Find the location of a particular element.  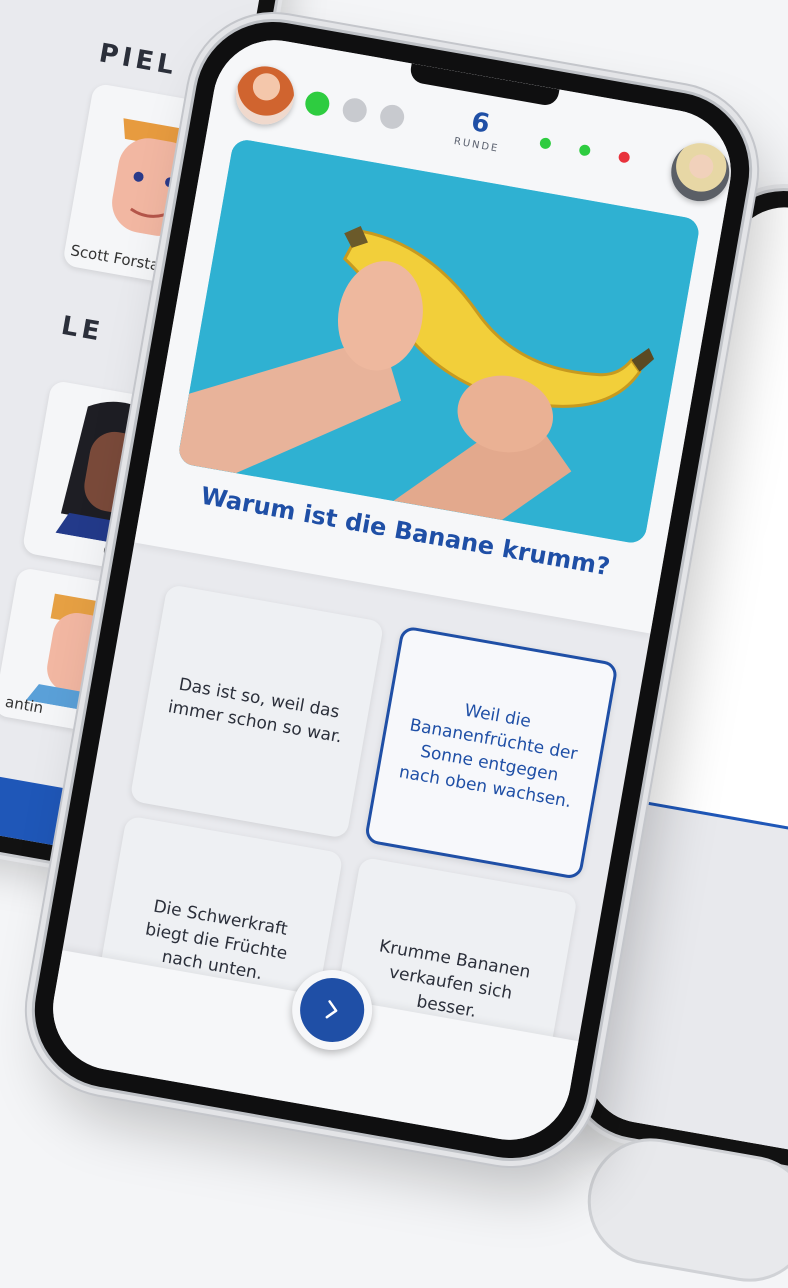

answer-text: Das ist so, weil das immer schon so war. is located at coordinates (255, 711).